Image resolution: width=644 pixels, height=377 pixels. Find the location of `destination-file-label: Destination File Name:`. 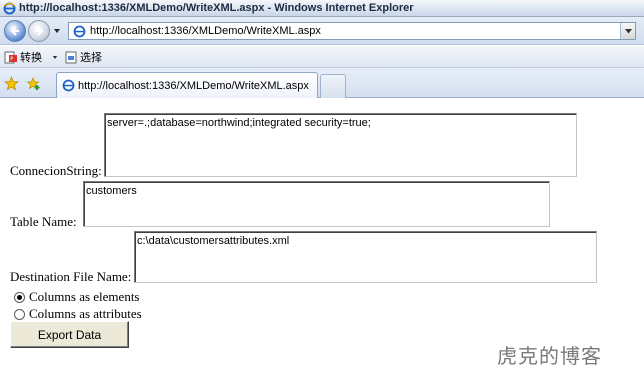

destination-file-label: Destination File Name: is located at coordinates (71, 276).